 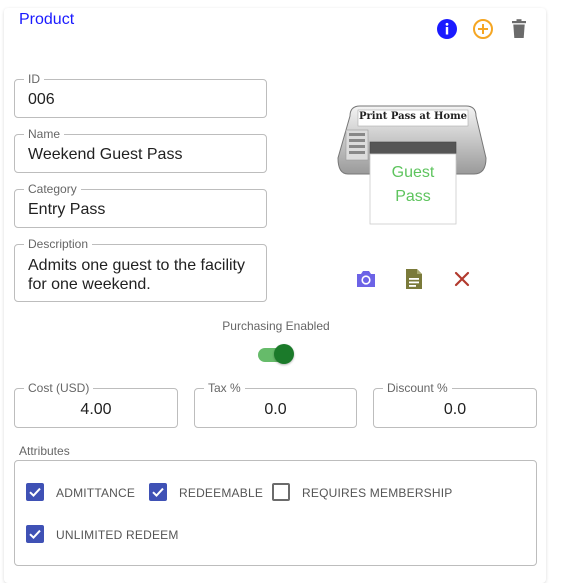 What do you see at coordinates (455, 409) in the screenshot?
I see `discount-value: 0.0` at bounding box center [455, 409].